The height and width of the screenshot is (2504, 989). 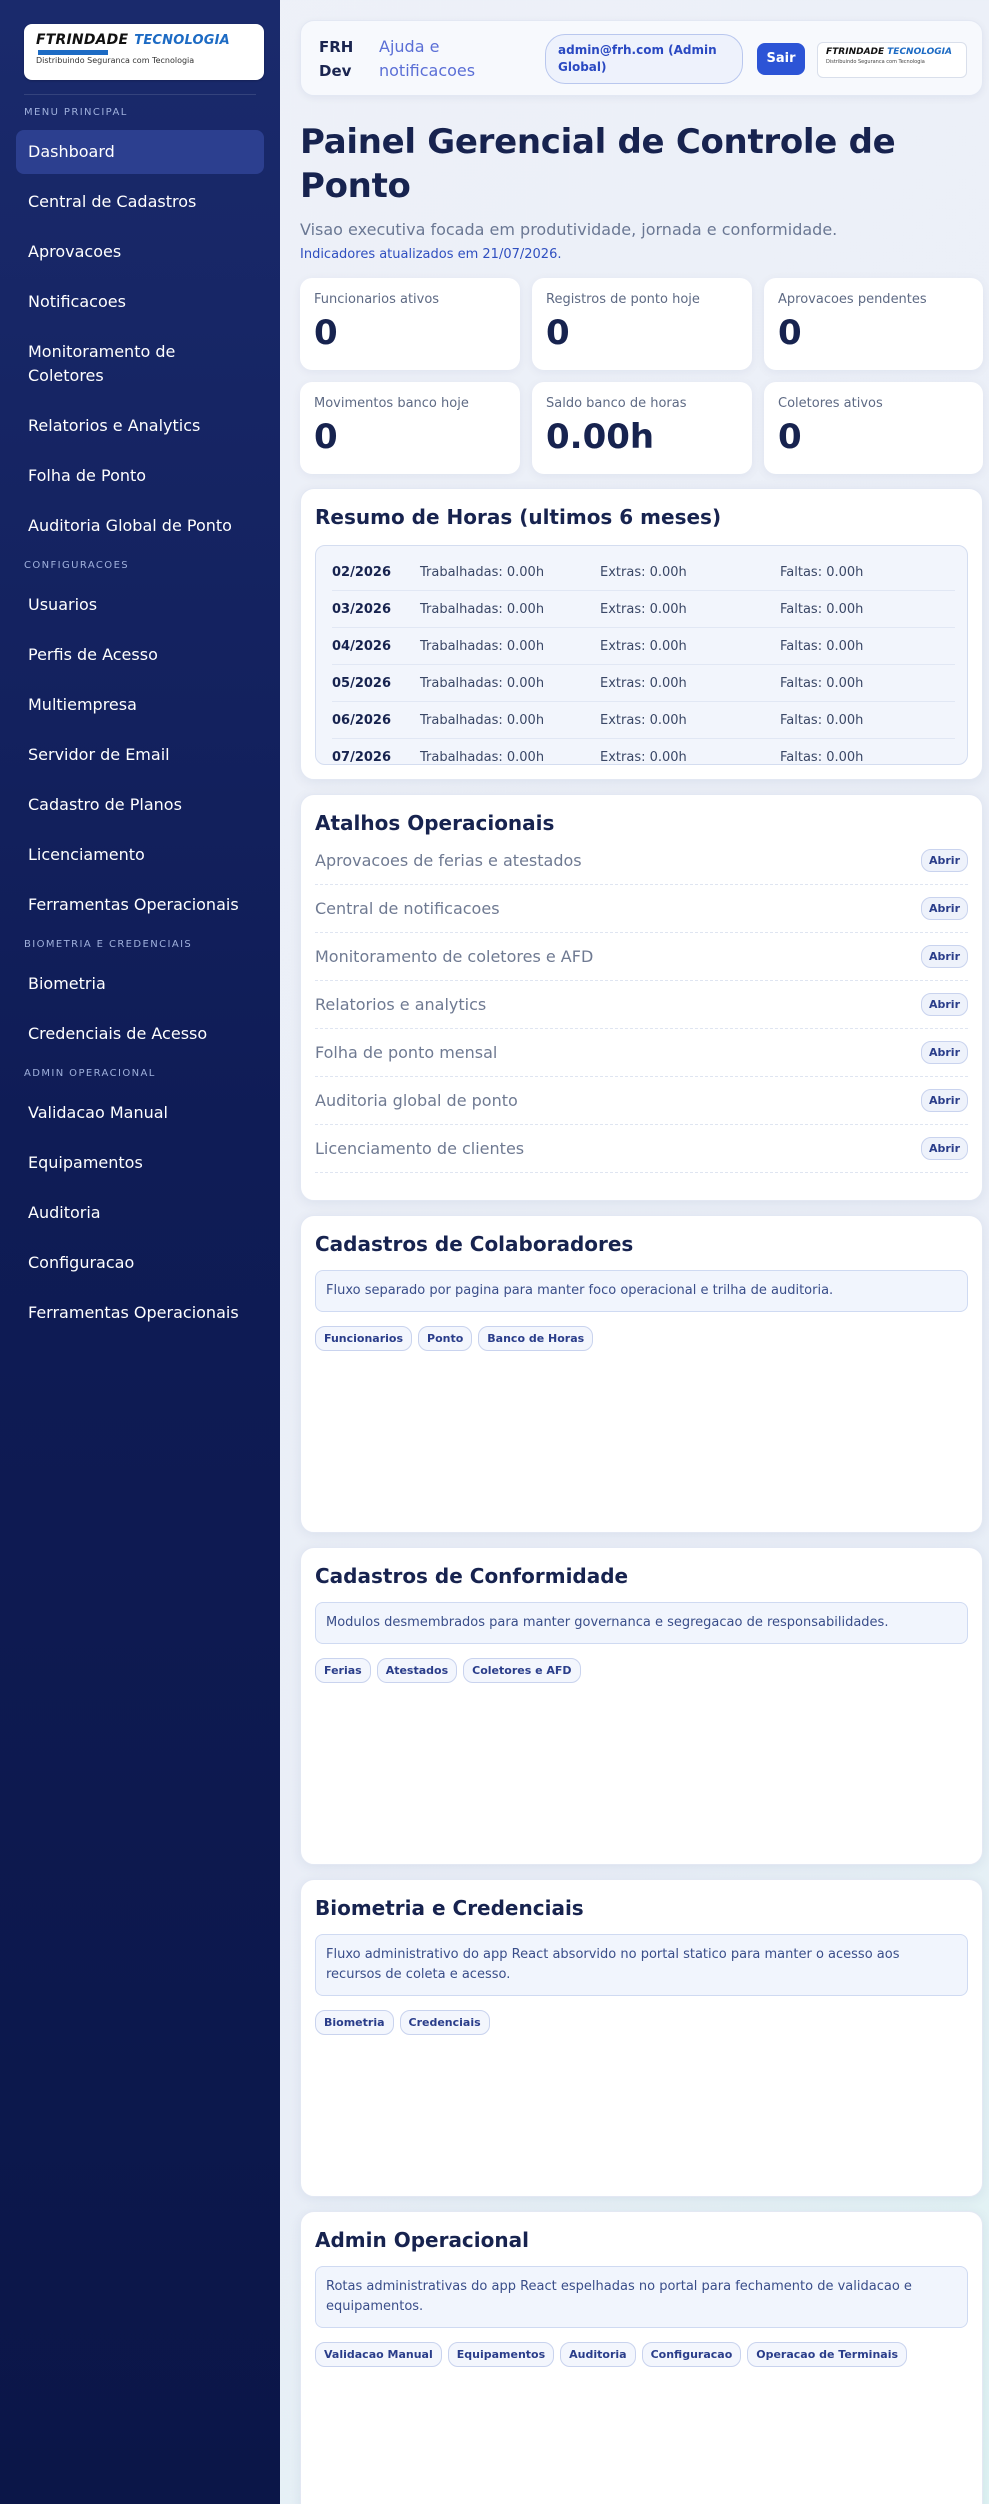 What do you see at coordinates (445, 1338) in the screenshot?
I see `tag-ponto: Ponto` at bounding box center [445, 1338].